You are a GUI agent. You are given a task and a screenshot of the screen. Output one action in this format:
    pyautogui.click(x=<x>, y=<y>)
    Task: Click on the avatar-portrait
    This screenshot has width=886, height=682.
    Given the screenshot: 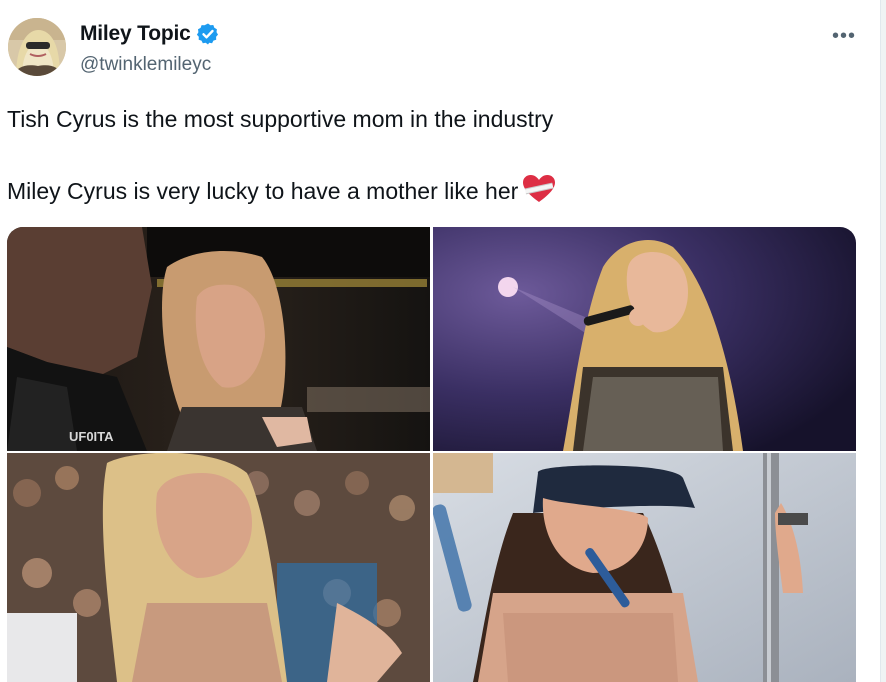 What is the action you would take?
    pyautogui.click(x=37, y=47)
    